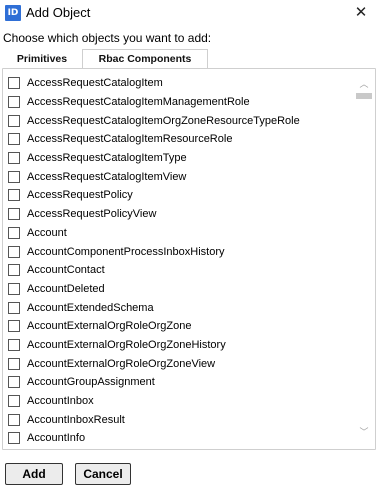 Image resolution: width=378 pixels, height=496 pixels. I want to click on item-label: AccountInboxResult, so click(76, 419).